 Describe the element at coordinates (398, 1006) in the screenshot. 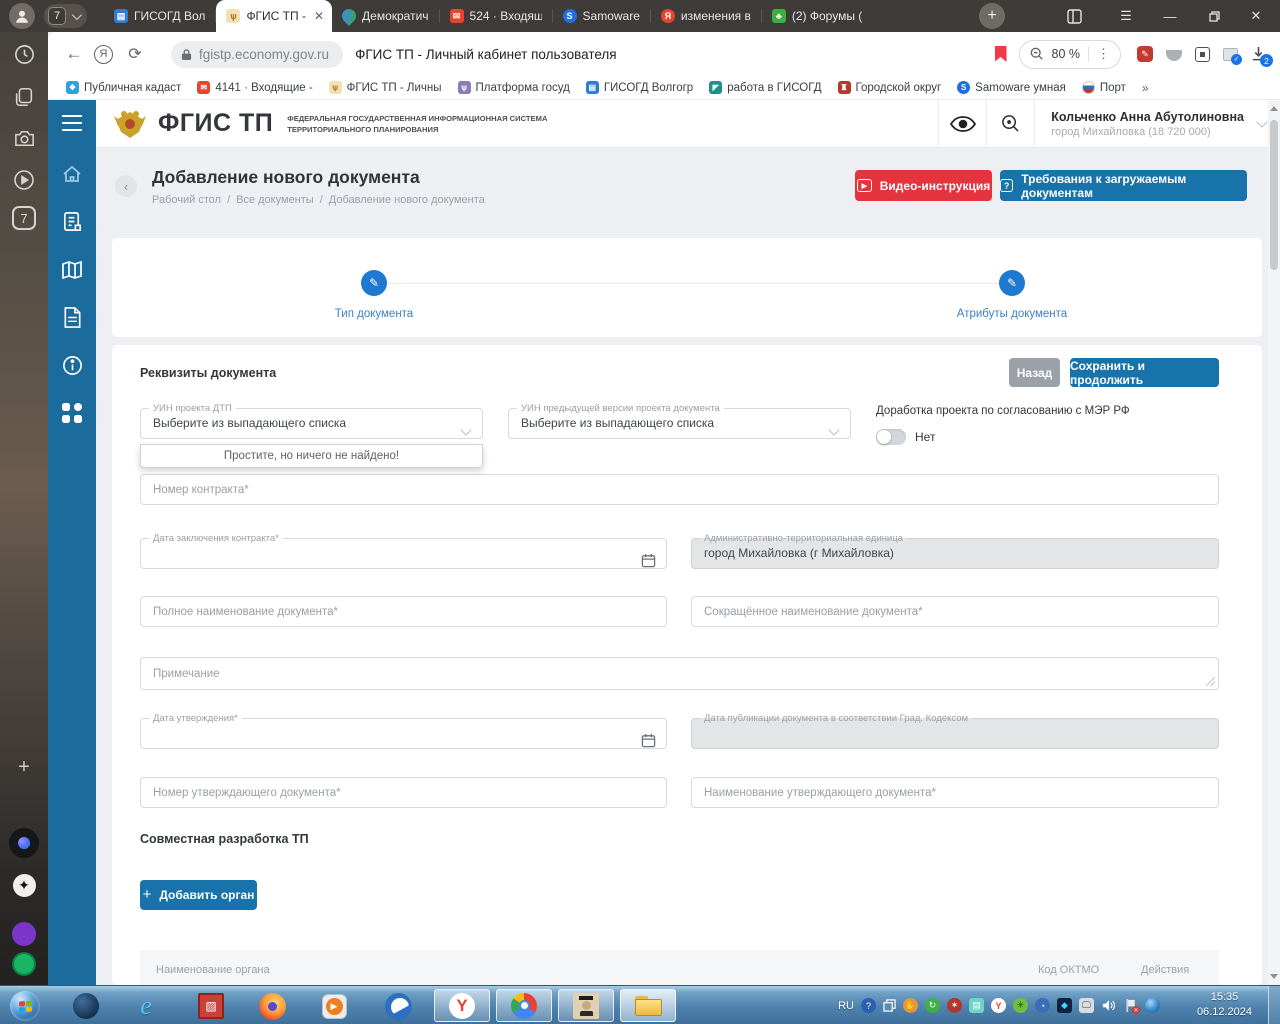

I see `taskbar-swoosh-icon` at that location.